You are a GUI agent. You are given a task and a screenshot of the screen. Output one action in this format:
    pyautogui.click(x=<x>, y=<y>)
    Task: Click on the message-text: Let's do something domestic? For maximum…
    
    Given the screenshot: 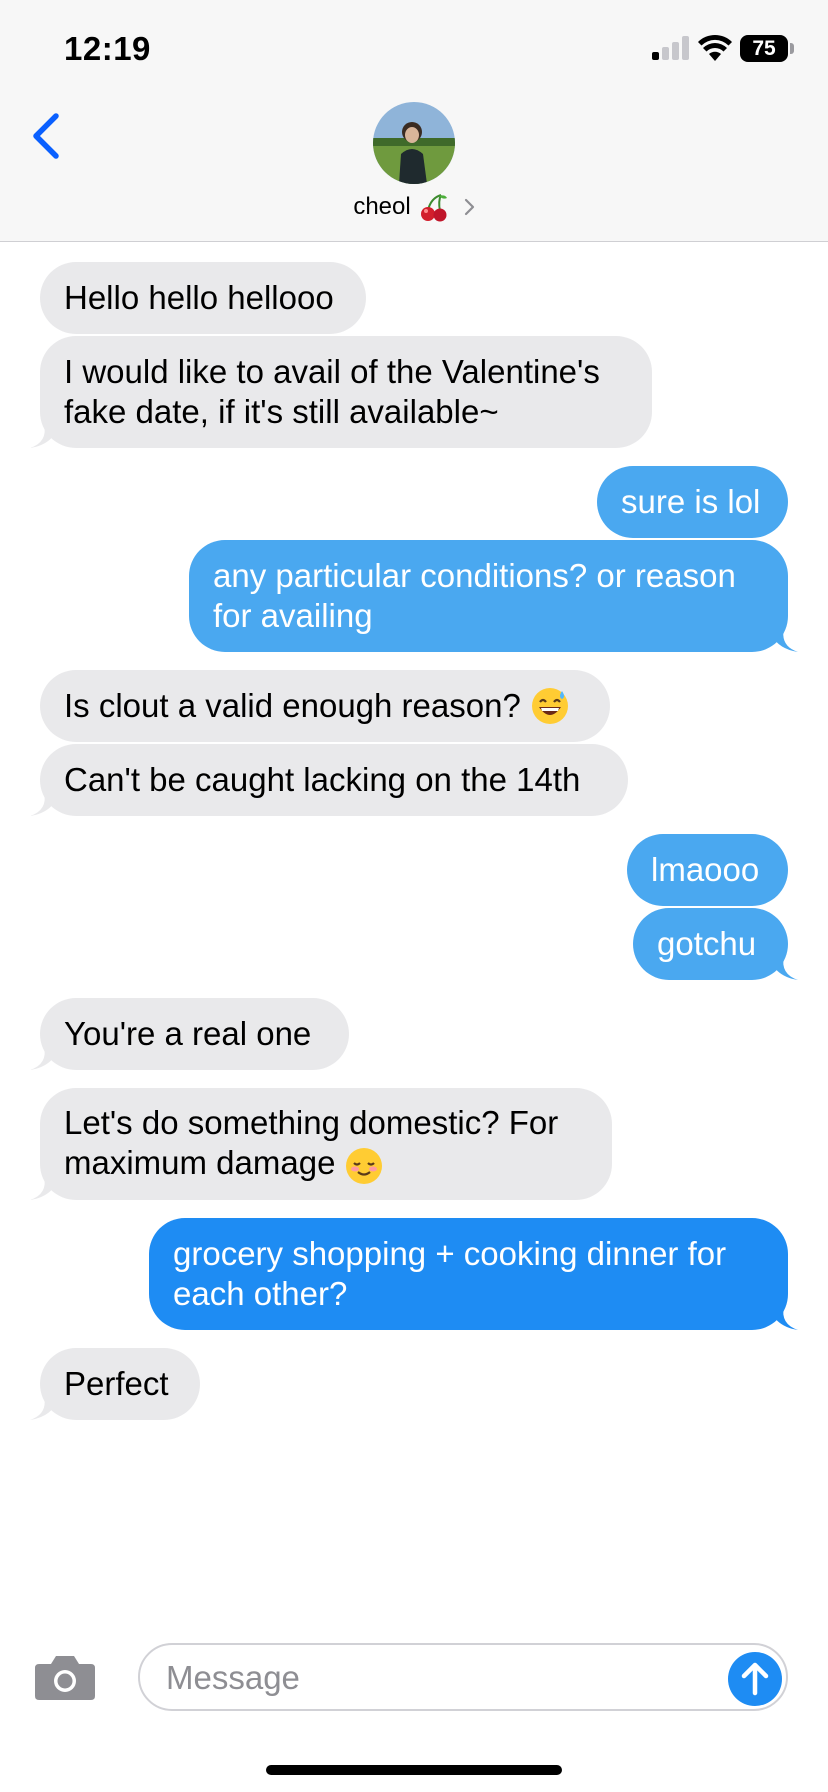 What is the action you would take?
    pyautogui.click(x=326, y=1143)
    